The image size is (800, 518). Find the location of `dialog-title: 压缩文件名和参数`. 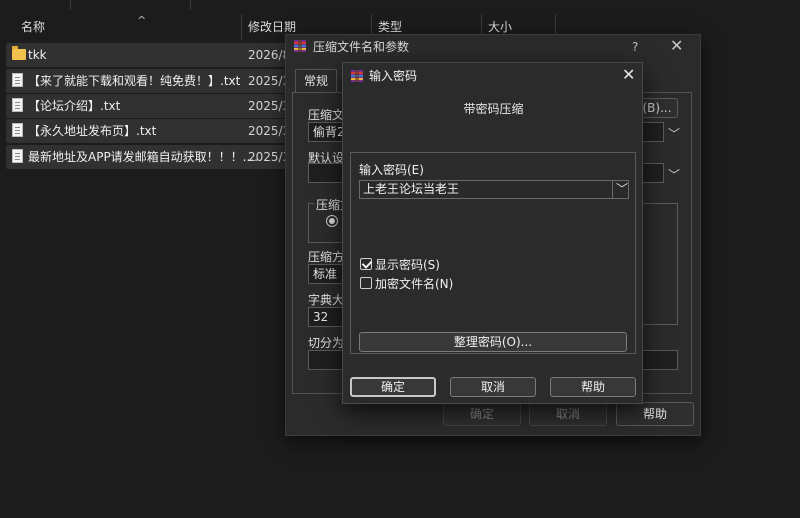

dialog-title: 压缩文件名和参数 is located at coordinates (361, 47).